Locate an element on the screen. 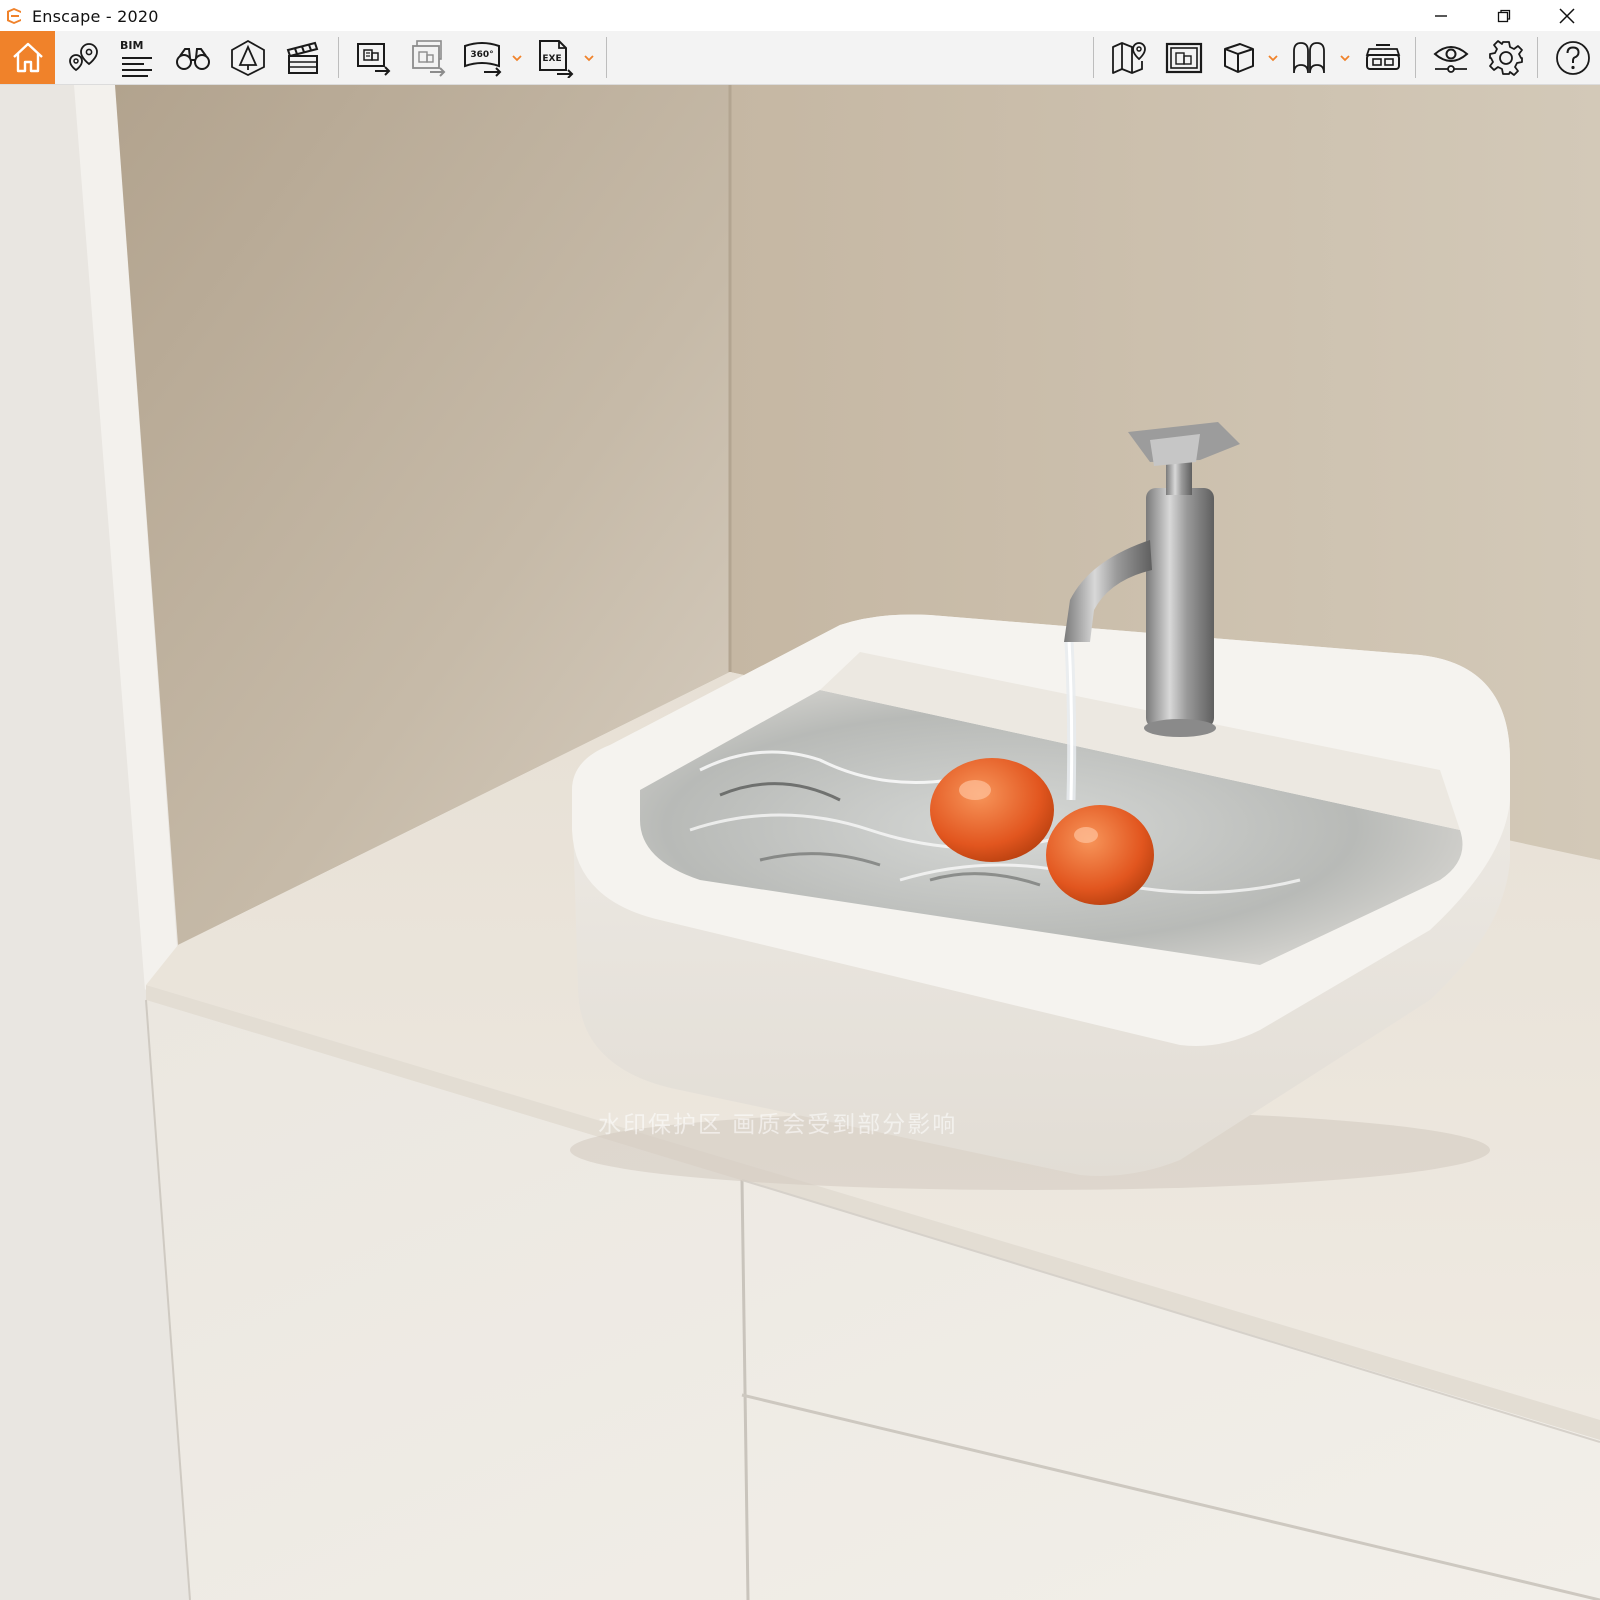 The image size is (1600, 1600). map-pin-icon is located at coordinates (1129, 57).